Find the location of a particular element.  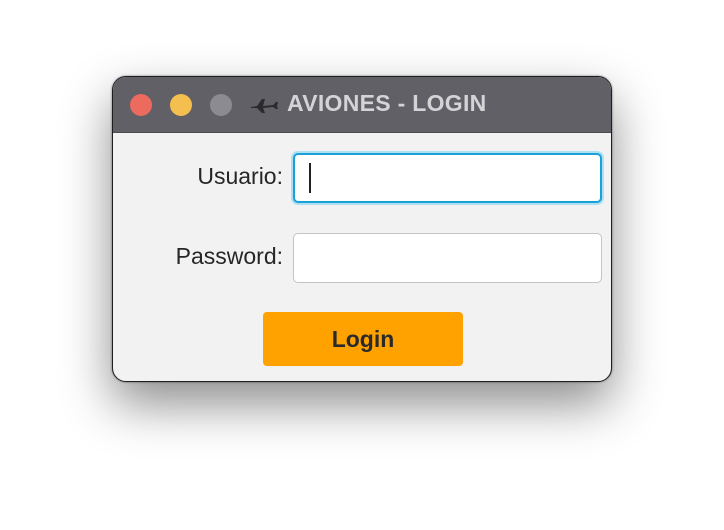

close-window-button is located at coordinates (141, 105).